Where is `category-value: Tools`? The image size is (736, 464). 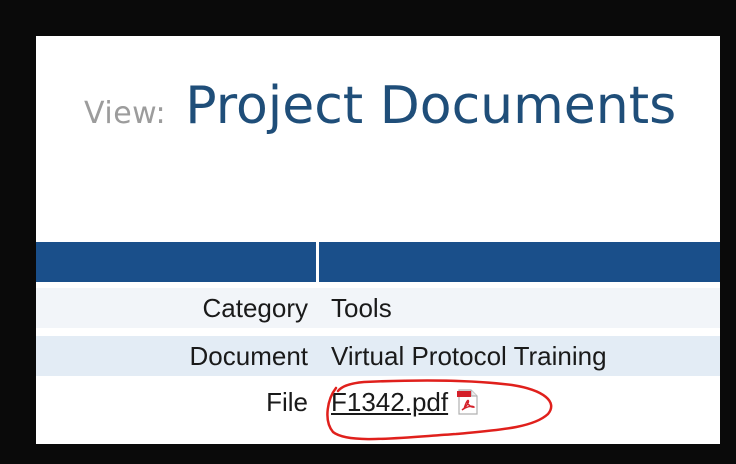
category-value: Tools is located at coordinates (361, 308).